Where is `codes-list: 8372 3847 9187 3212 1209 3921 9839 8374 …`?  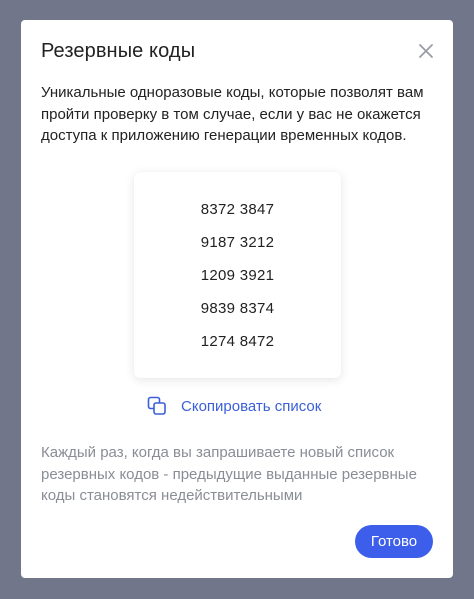 codes-list: 8372 3847 9187 3212 1209 3921 9839 8374 … is located at coordinates (237, 281).